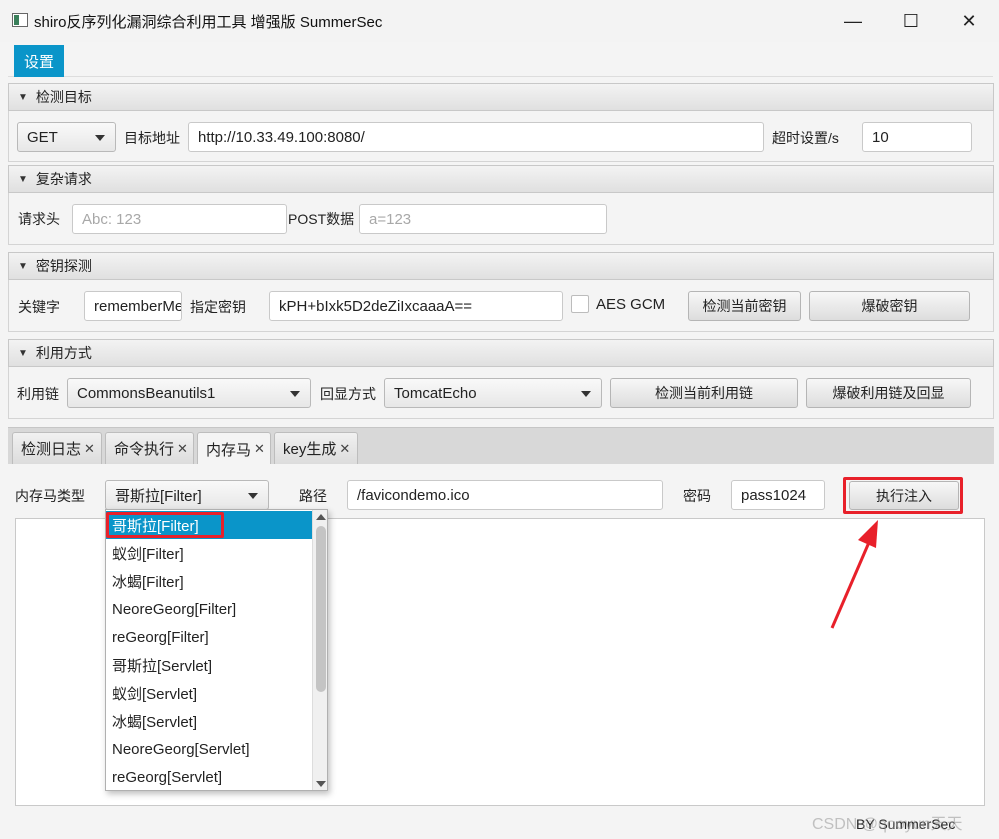  I want to click on pane-title: 复杂请求, so click(63, 179).